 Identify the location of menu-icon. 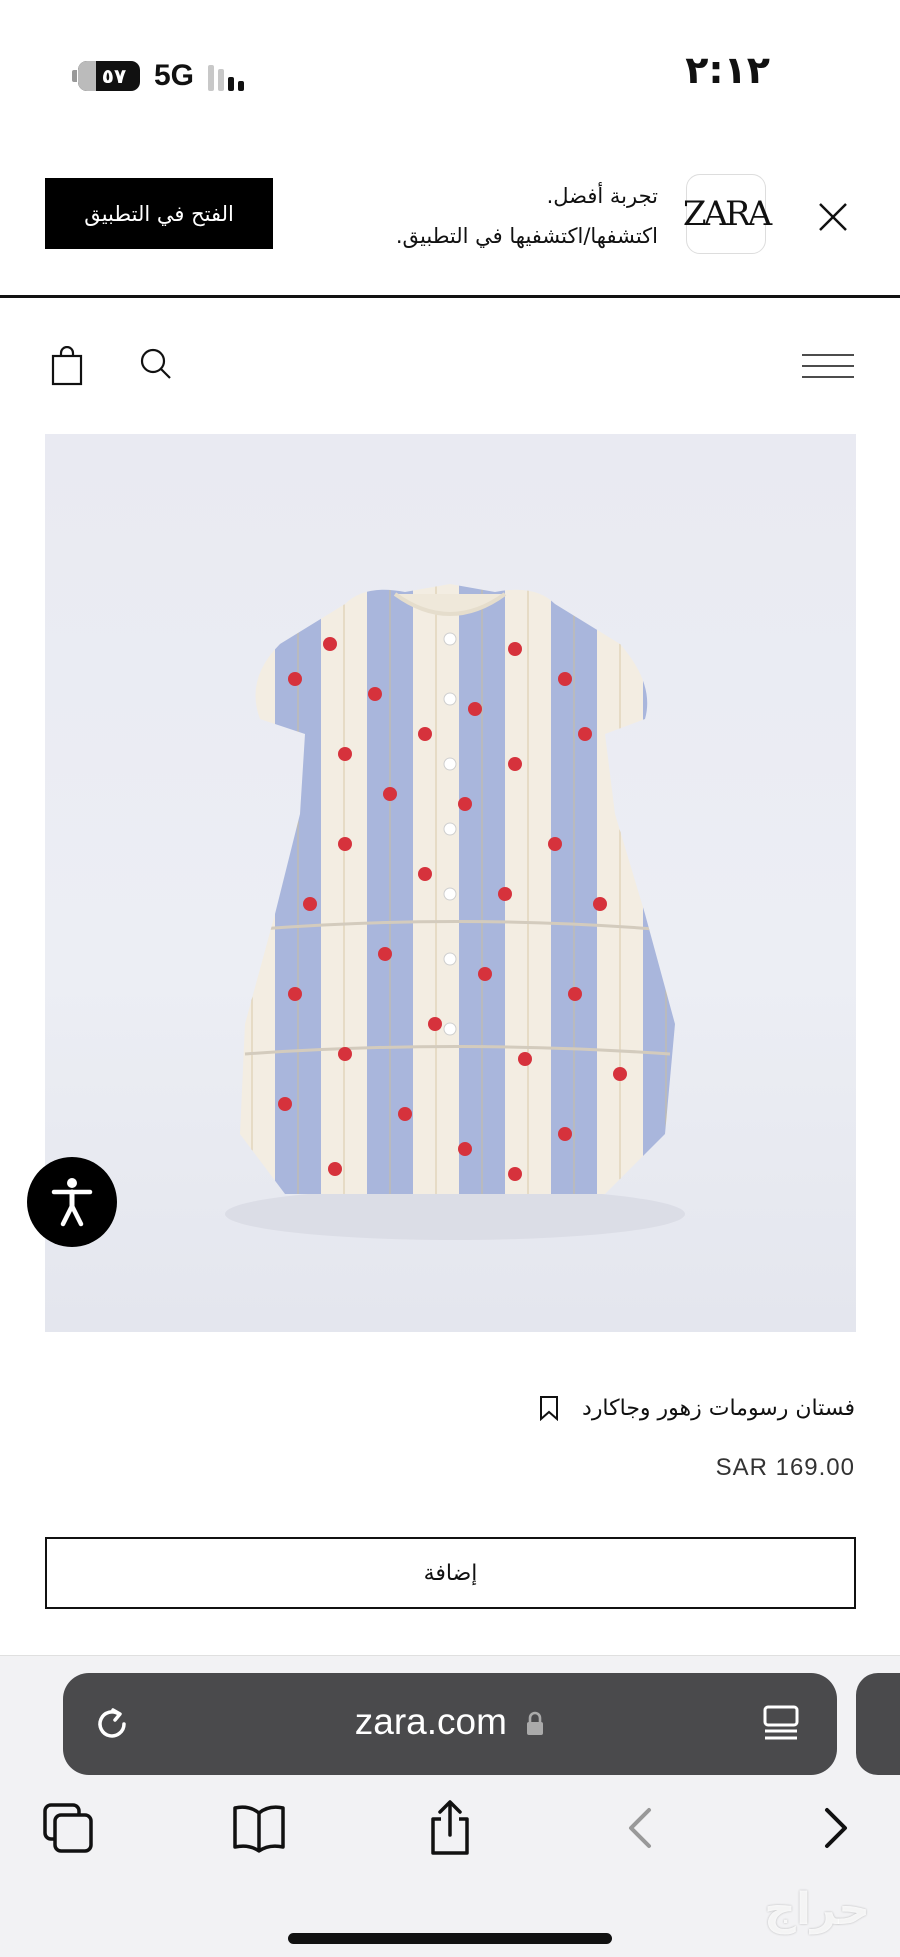
(828, 366).